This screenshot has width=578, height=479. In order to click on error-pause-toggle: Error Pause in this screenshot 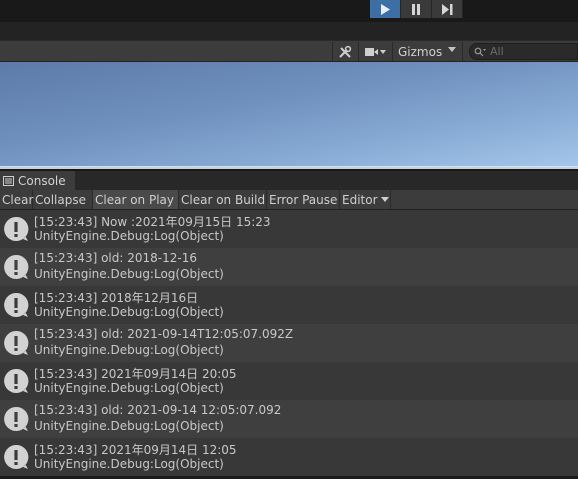, I will do `click(303, 199)`.